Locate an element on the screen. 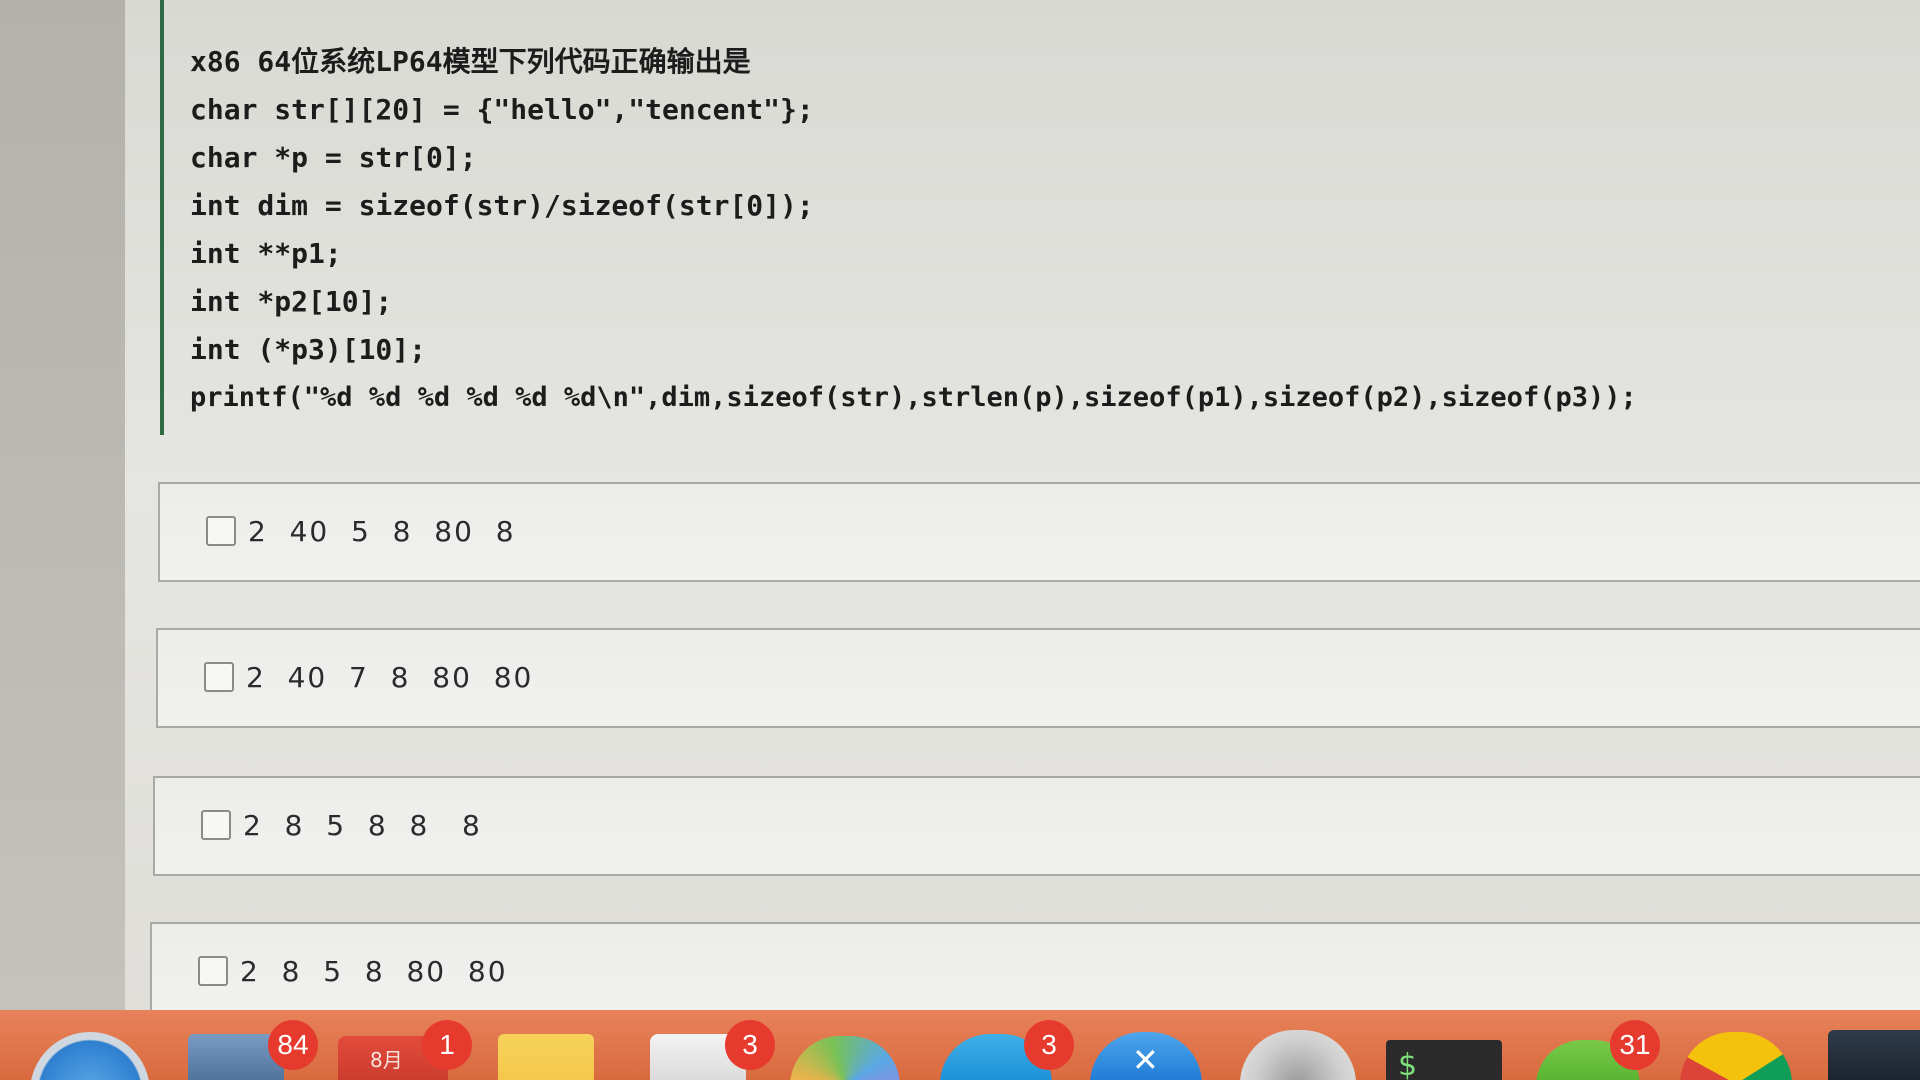 The image size is (1920, 1080). calendar-badge: 1 is located at coordinates (447, 1045).